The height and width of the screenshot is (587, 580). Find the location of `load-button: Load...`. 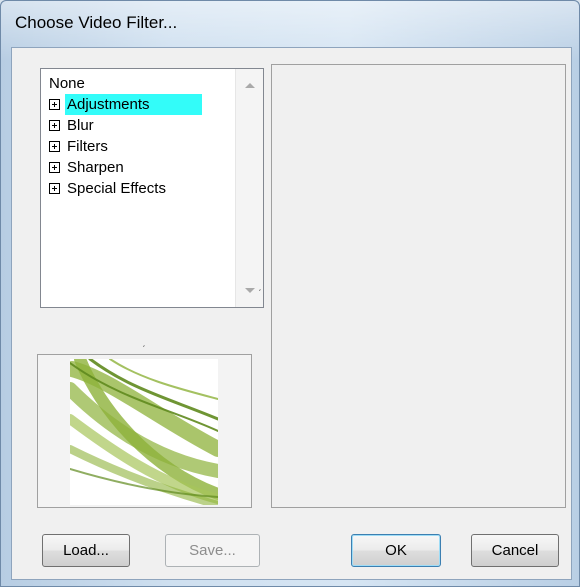

load-button: Load... is located at coordinates (86, 550).